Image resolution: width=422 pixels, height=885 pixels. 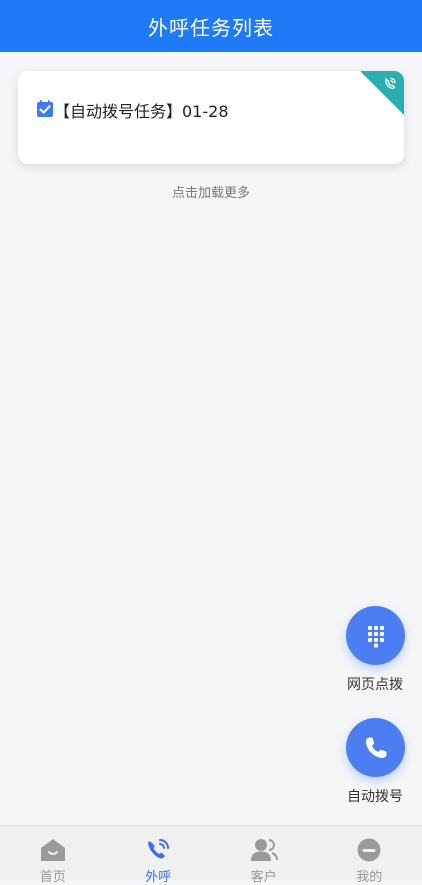 What do you see at coordinates (264, 875) in the screenshot?
I see `tab-label-customers: 客户` at bounding box center [264, 875].